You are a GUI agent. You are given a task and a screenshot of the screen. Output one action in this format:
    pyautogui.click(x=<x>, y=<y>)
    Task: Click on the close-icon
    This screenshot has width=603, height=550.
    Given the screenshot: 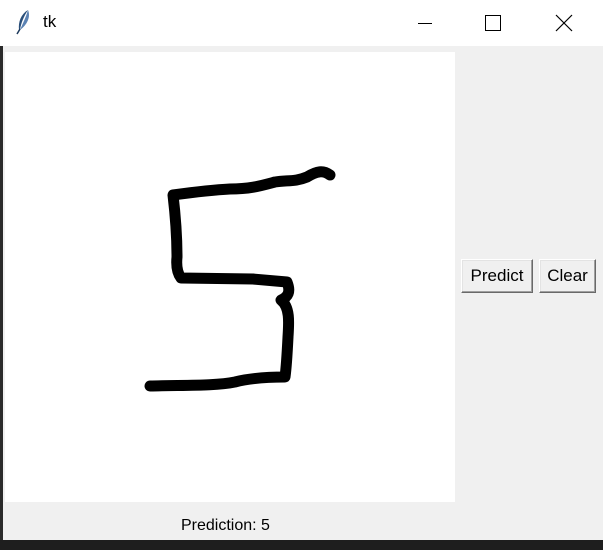 What is the action you would take?
    pyautogui.click(x=564, y=23)
    